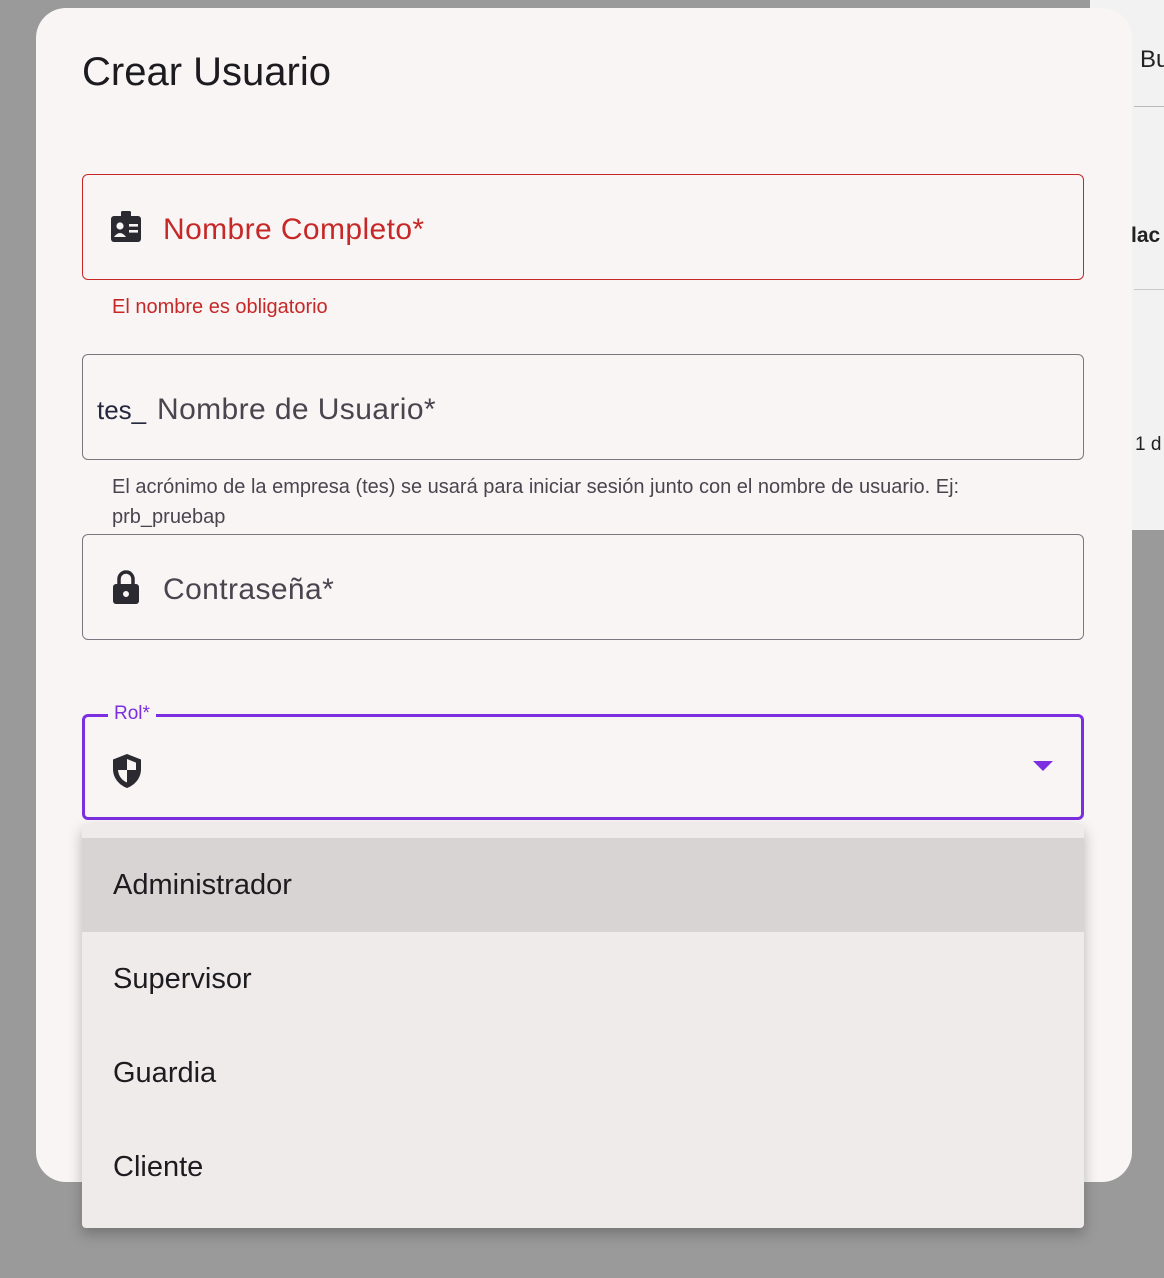  What do you see at coordinates (583, 979) in the screenshot?
I see `role-option-supervisor: Supervisor` at bounding box center [583, 979].